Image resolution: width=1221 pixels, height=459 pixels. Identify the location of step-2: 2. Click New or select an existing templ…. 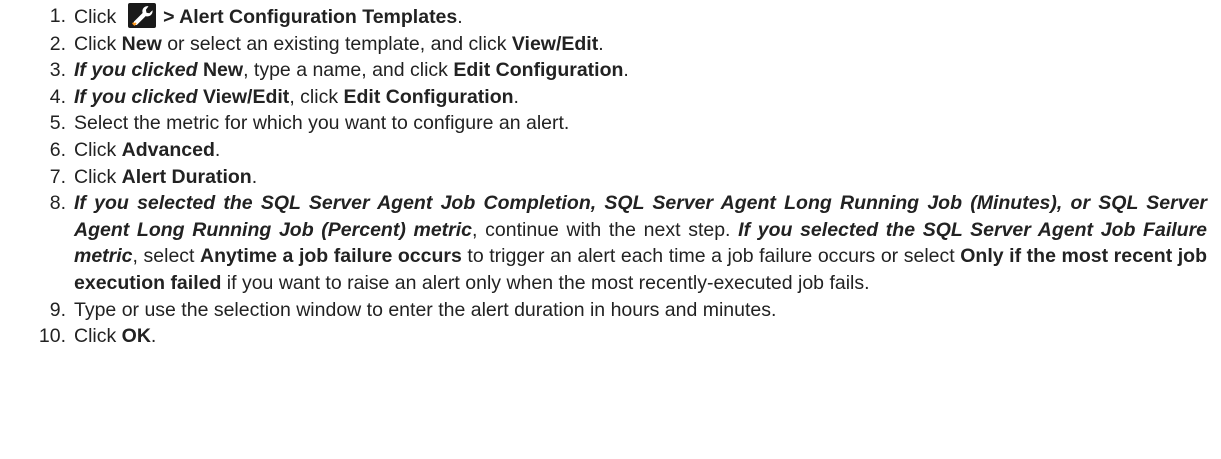
(610, 44).